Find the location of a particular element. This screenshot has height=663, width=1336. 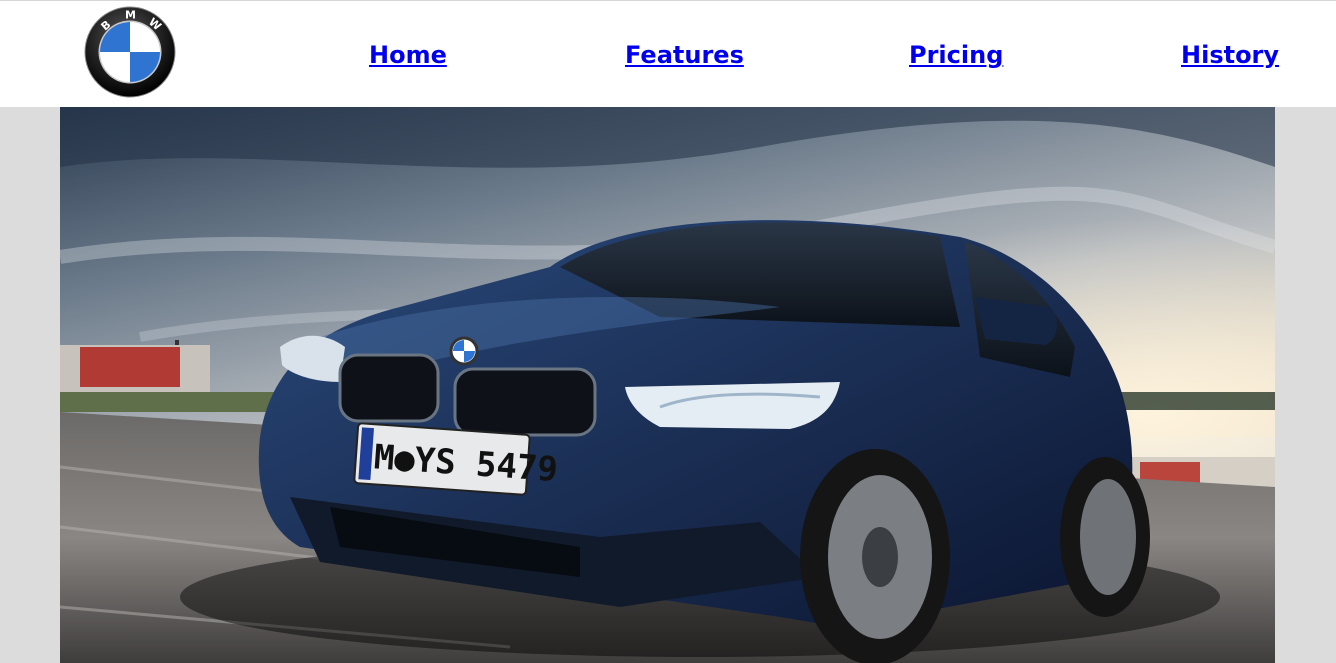

right-headlight is located at coordinates (732, 405).